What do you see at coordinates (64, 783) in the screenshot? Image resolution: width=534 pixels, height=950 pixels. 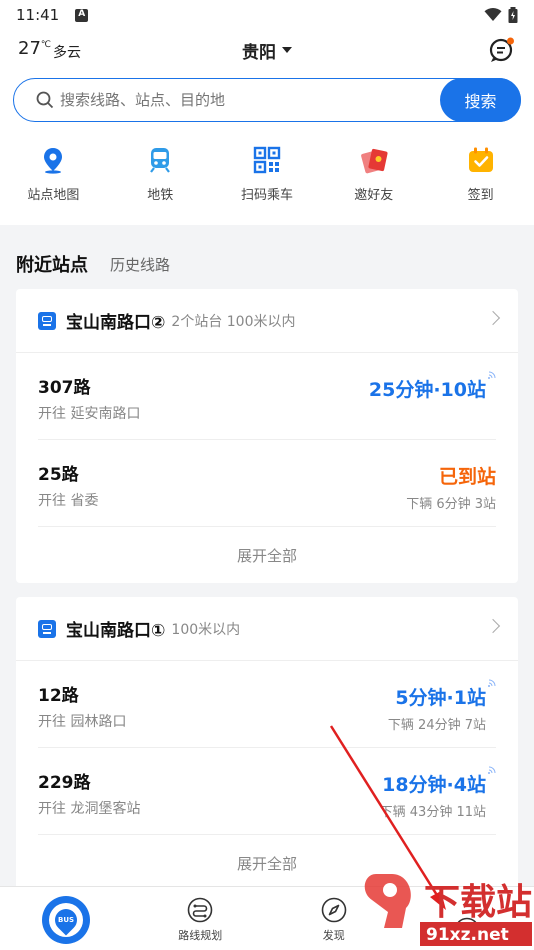 I see `route-name: 229路` at bounding box center [64, 783].